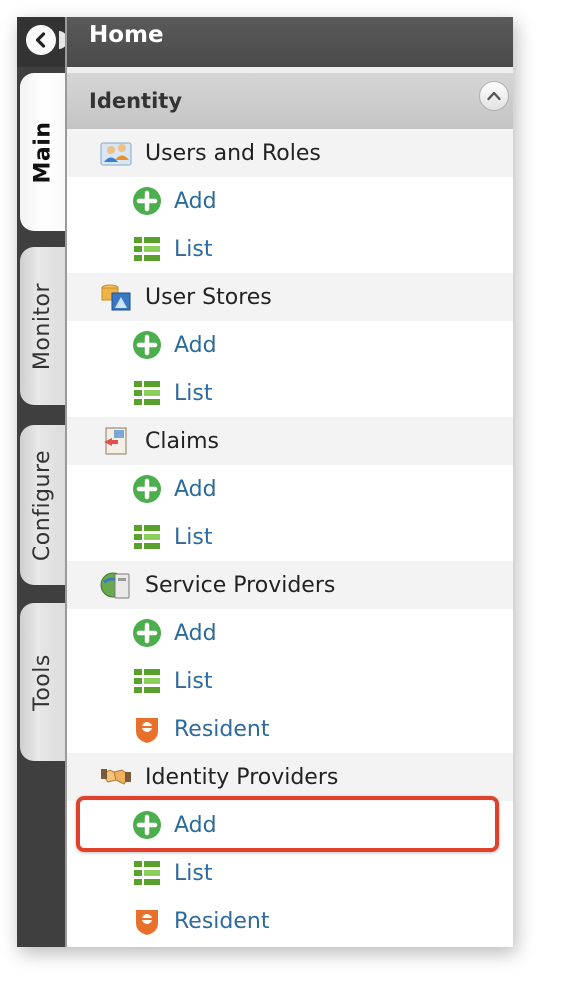 The height and width of the screenshot is (995, 561). What do you see at coordinates (116, 153) in the screenshot?
I see `users-icon` at bounding box center [116, 153].